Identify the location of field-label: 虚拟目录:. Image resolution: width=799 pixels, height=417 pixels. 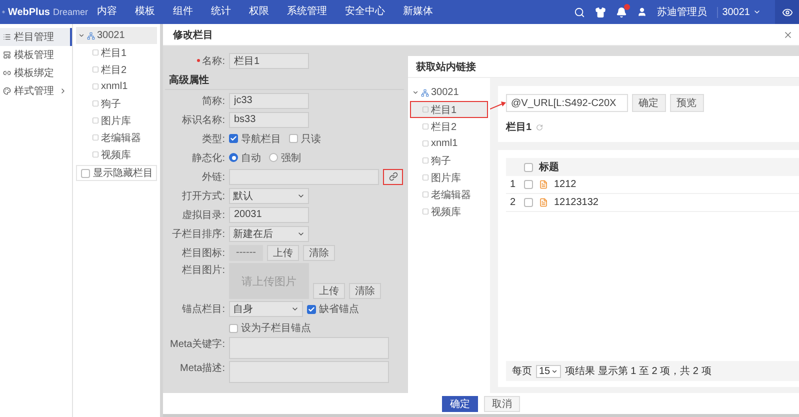
(203, 215).